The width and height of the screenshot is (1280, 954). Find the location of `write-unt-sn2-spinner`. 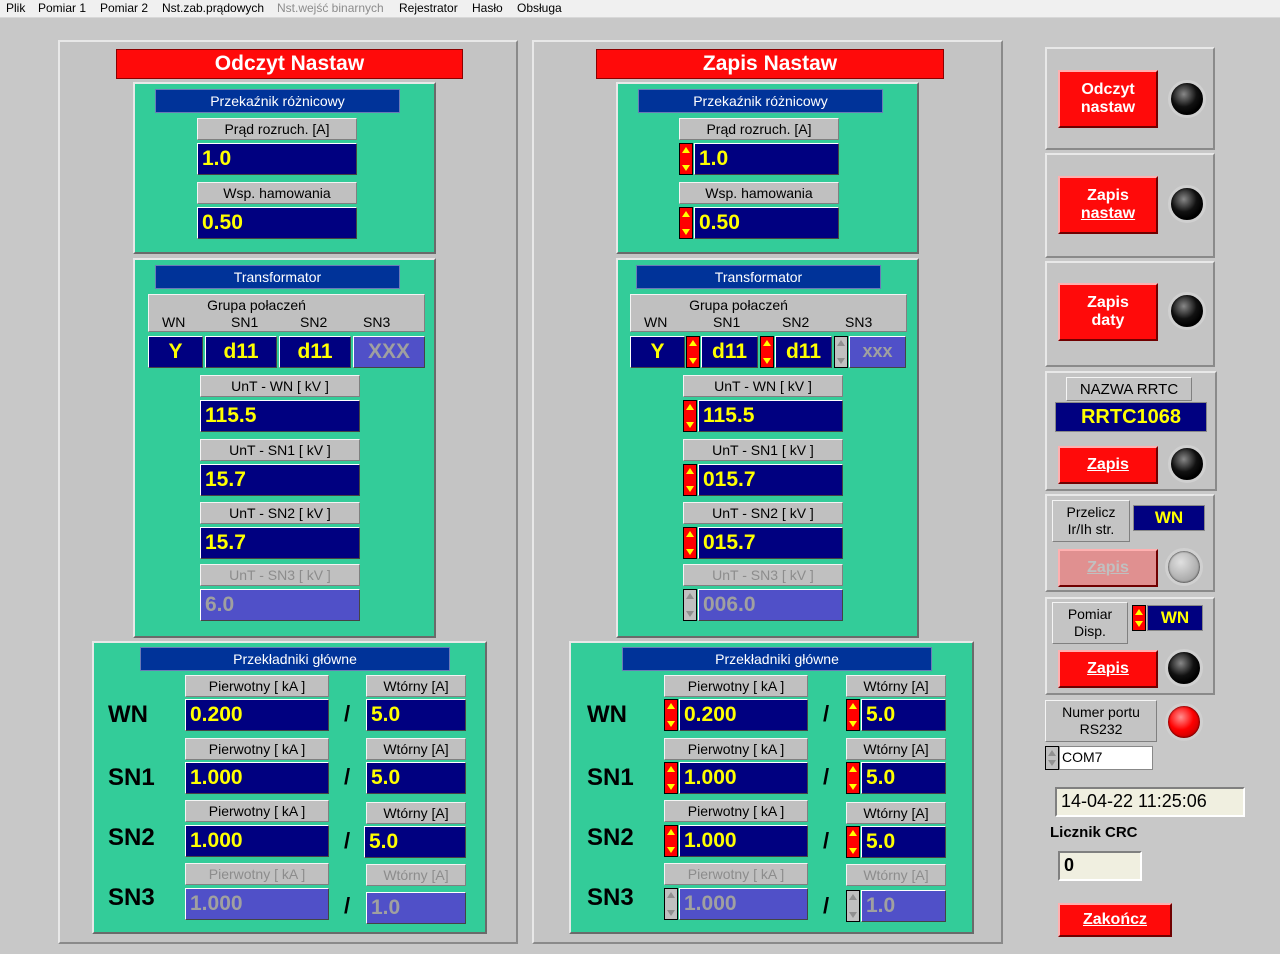

write-unt-sn2-spinner is located at coordinates (690, 543).